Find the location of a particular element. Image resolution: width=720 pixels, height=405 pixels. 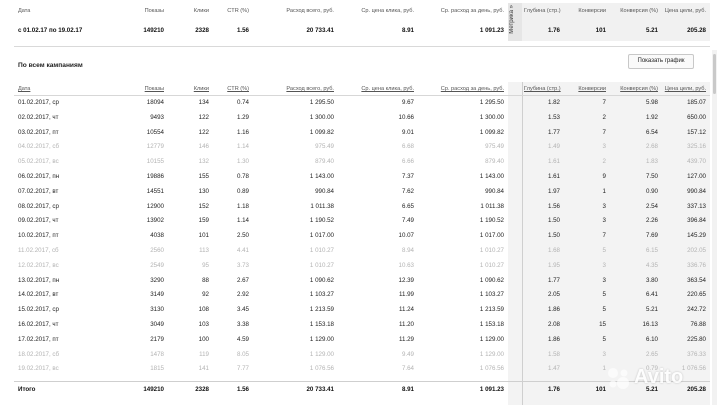

summary-header-shows: Показы is located at coordinates (154, 11).